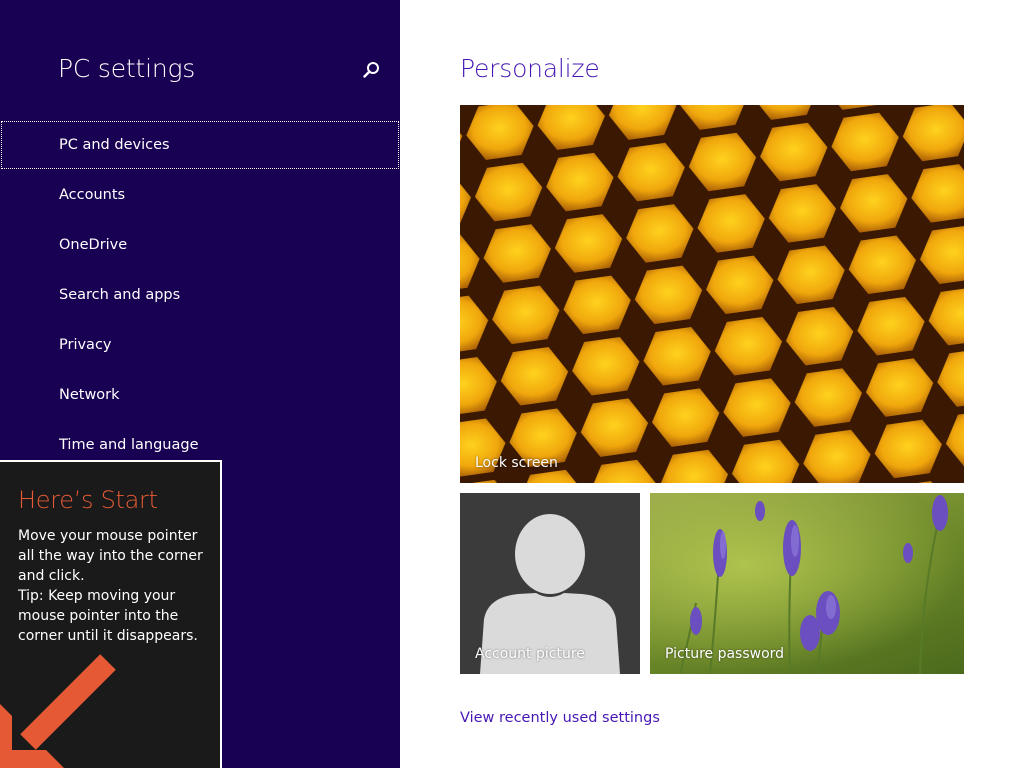 This screenshot has height=768, width=1024. What do you see at coordinates (550, 583) in the screenshot?
I see `account-picture-tile: Account picture` at bounding box center [550, 583].